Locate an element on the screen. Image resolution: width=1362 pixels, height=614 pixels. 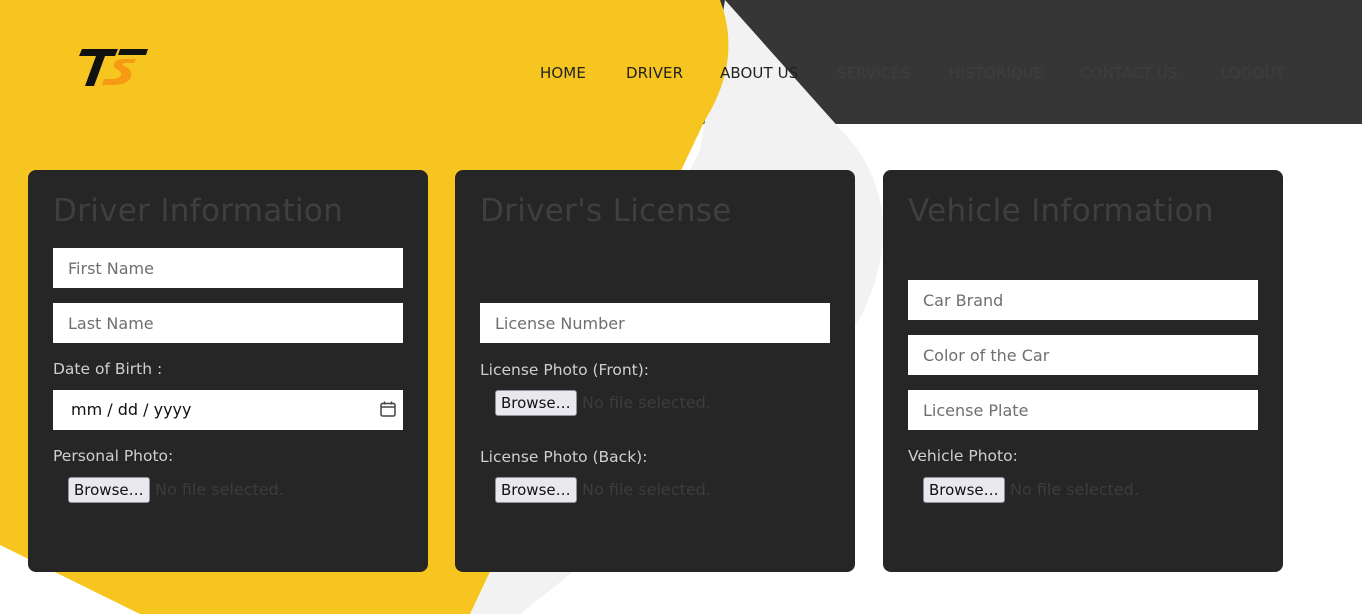
vehicle-photo-label: Vehicle Photo: is located at coordinates (963, 456).